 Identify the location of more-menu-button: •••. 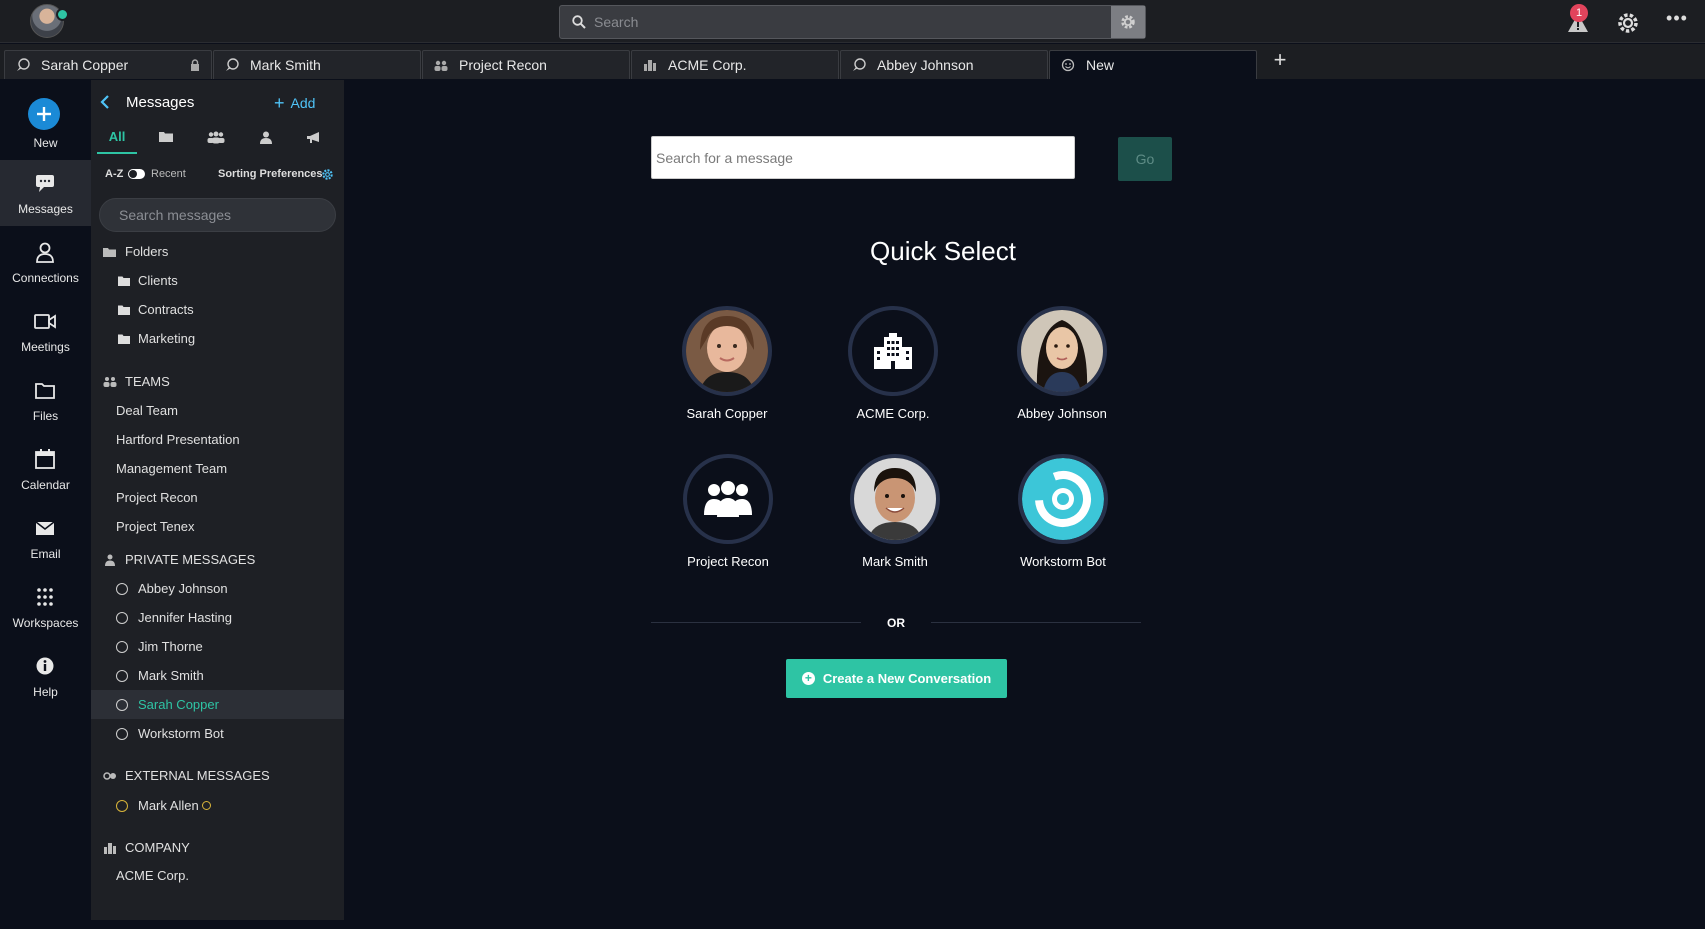
(1677, 21).